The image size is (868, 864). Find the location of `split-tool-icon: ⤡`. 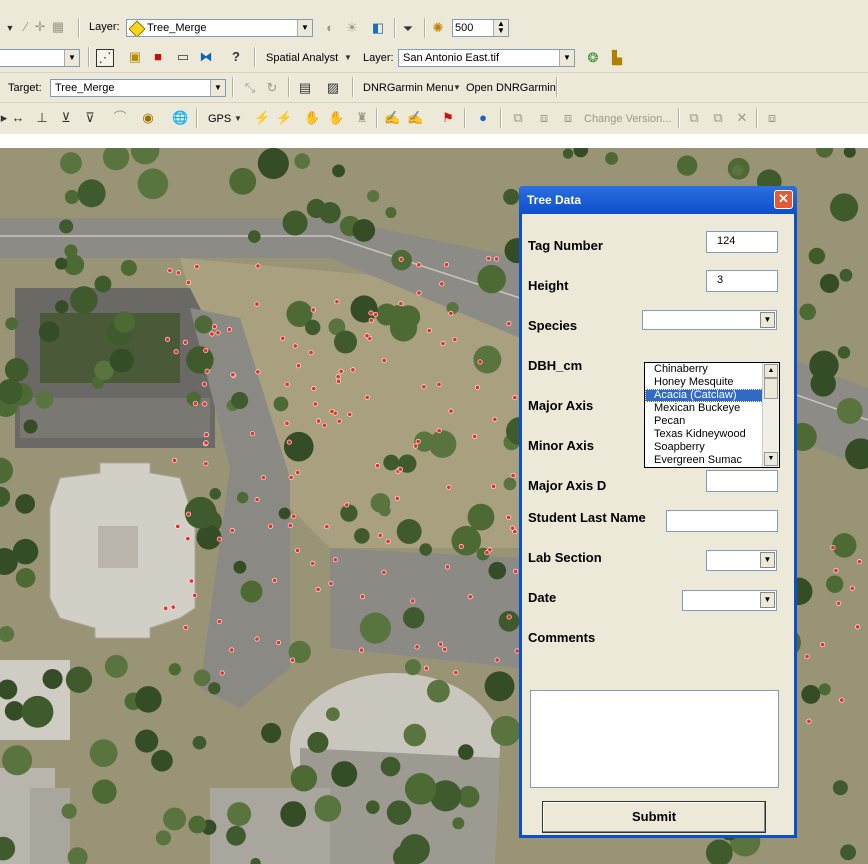

split-tool-icon: ⤡ is located at coordinates (250, 88).